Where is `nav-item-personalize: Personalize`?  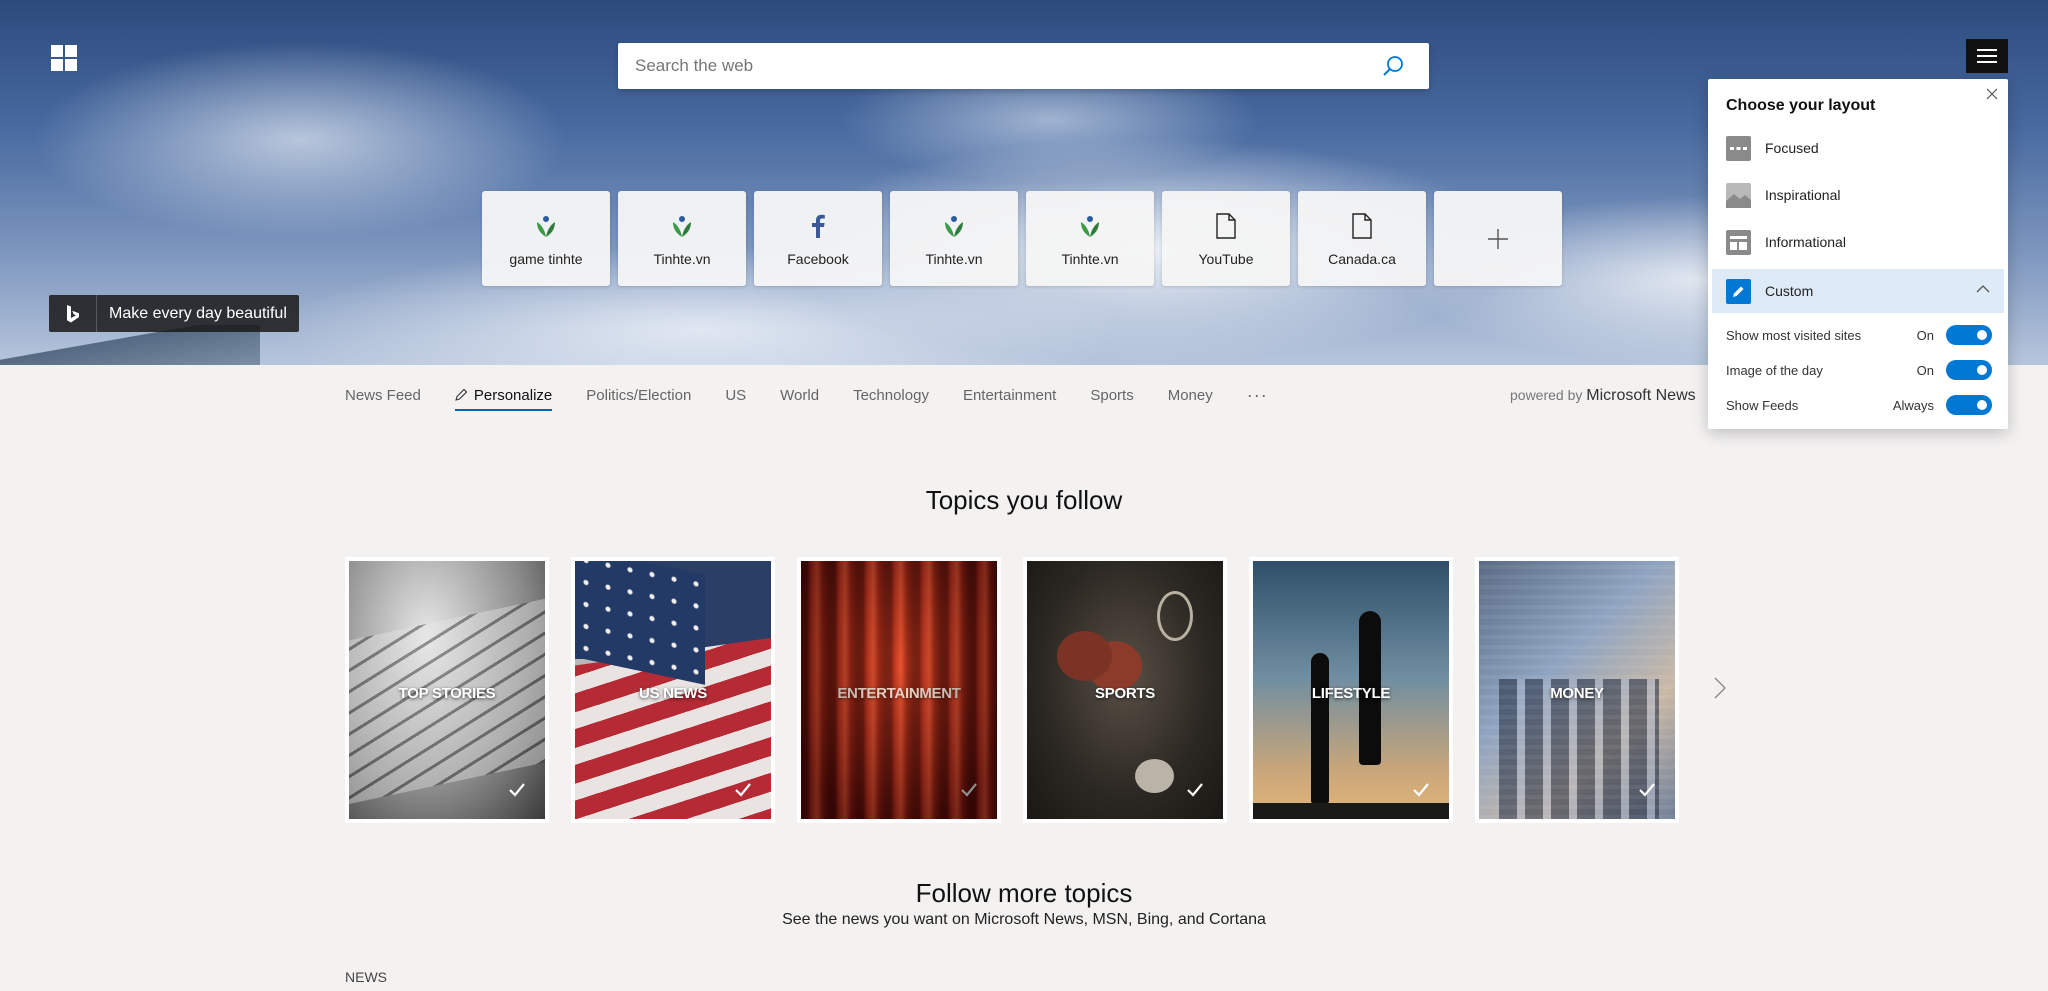 nav-item-personalize: Personalize is located at coordinates (503, 398).